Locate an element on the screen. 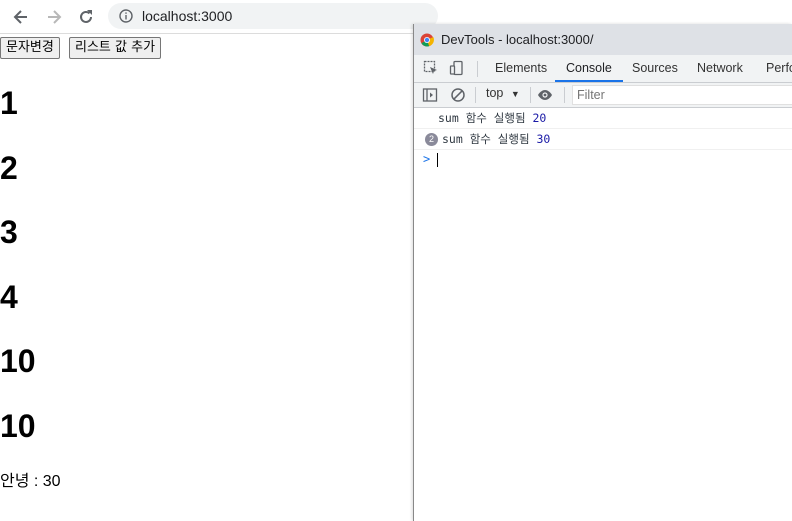  tab-sources: Sources is located at coordinates (655, 68).